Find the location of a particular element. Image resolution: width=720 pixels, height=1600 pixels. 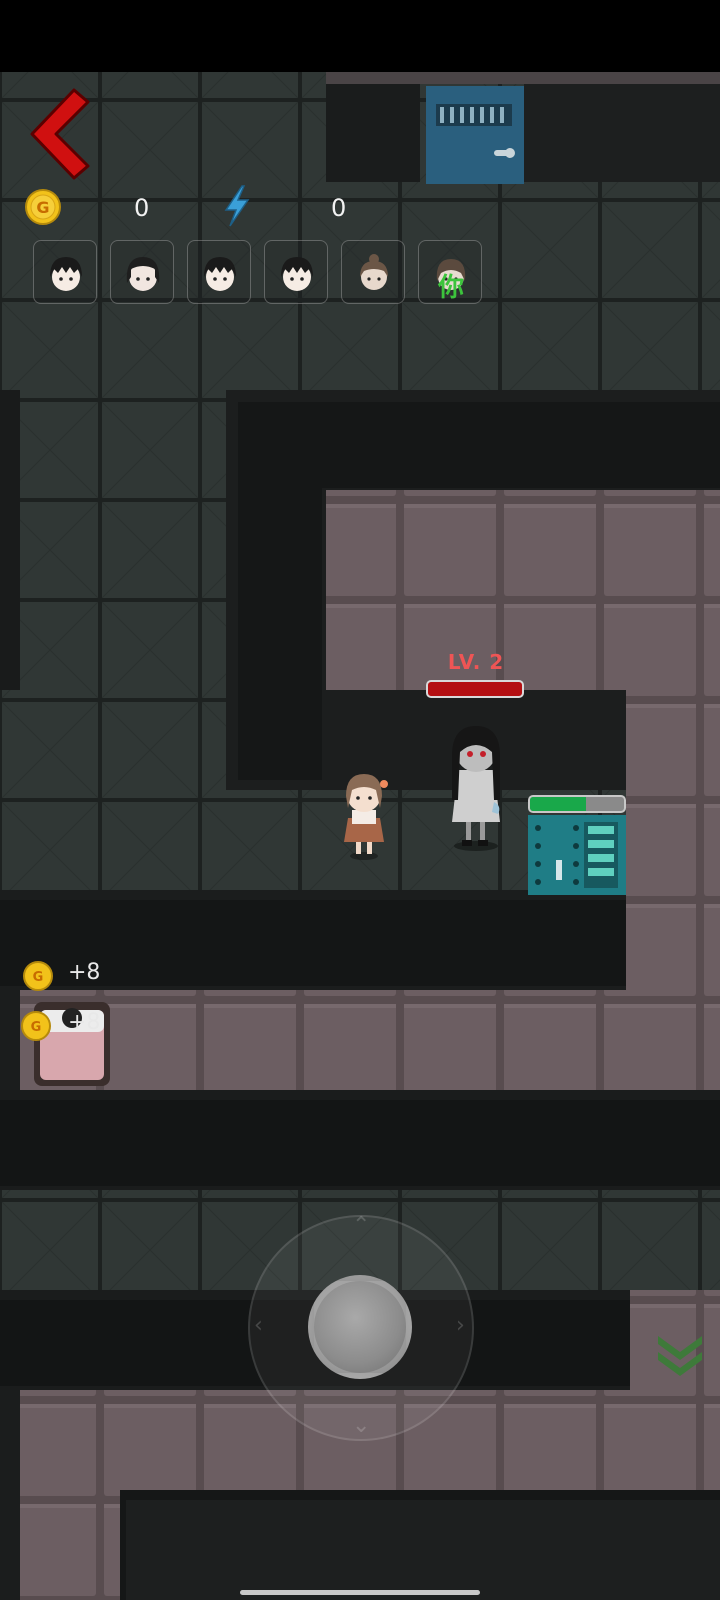

you-tag: 你 is located at coordinates (450, 288).